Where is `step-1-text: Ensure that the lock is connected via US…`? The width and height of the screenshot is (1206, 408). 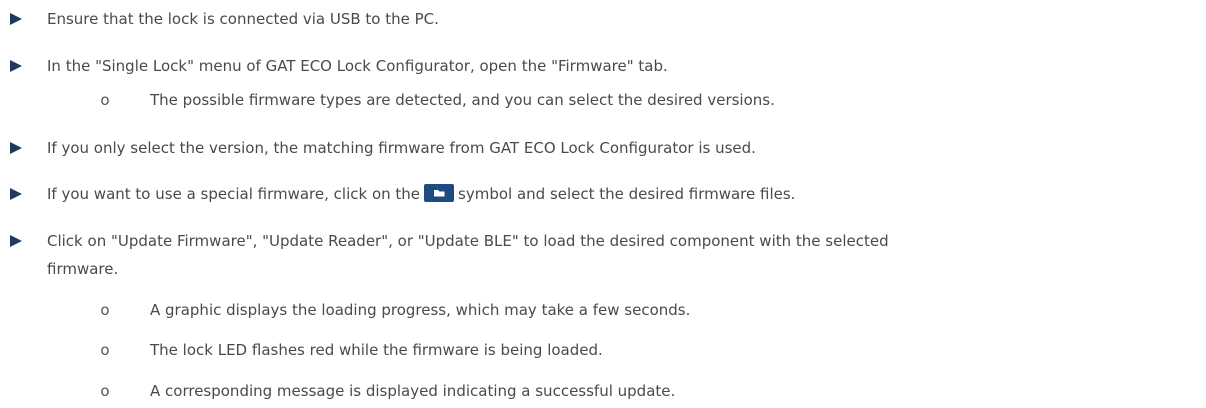 step-1-text: Ensure that the lock is connected via US… is located at coordinates (243, 19).